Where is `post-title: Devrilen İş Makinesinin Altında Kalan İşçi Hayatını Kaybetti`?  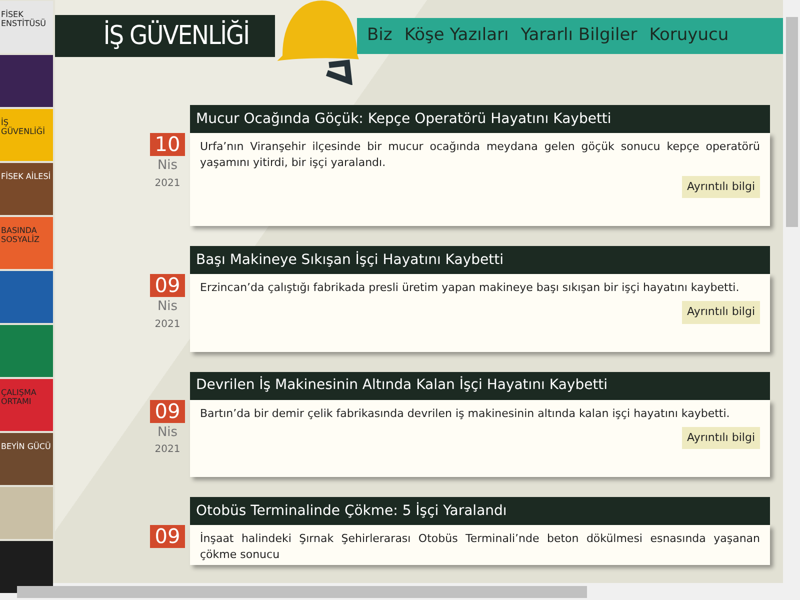
post-title: Devrilen İş Makinesinin Altında Kalan İşçi Hayatını Kaybetti is located at coordinates (480, 386).